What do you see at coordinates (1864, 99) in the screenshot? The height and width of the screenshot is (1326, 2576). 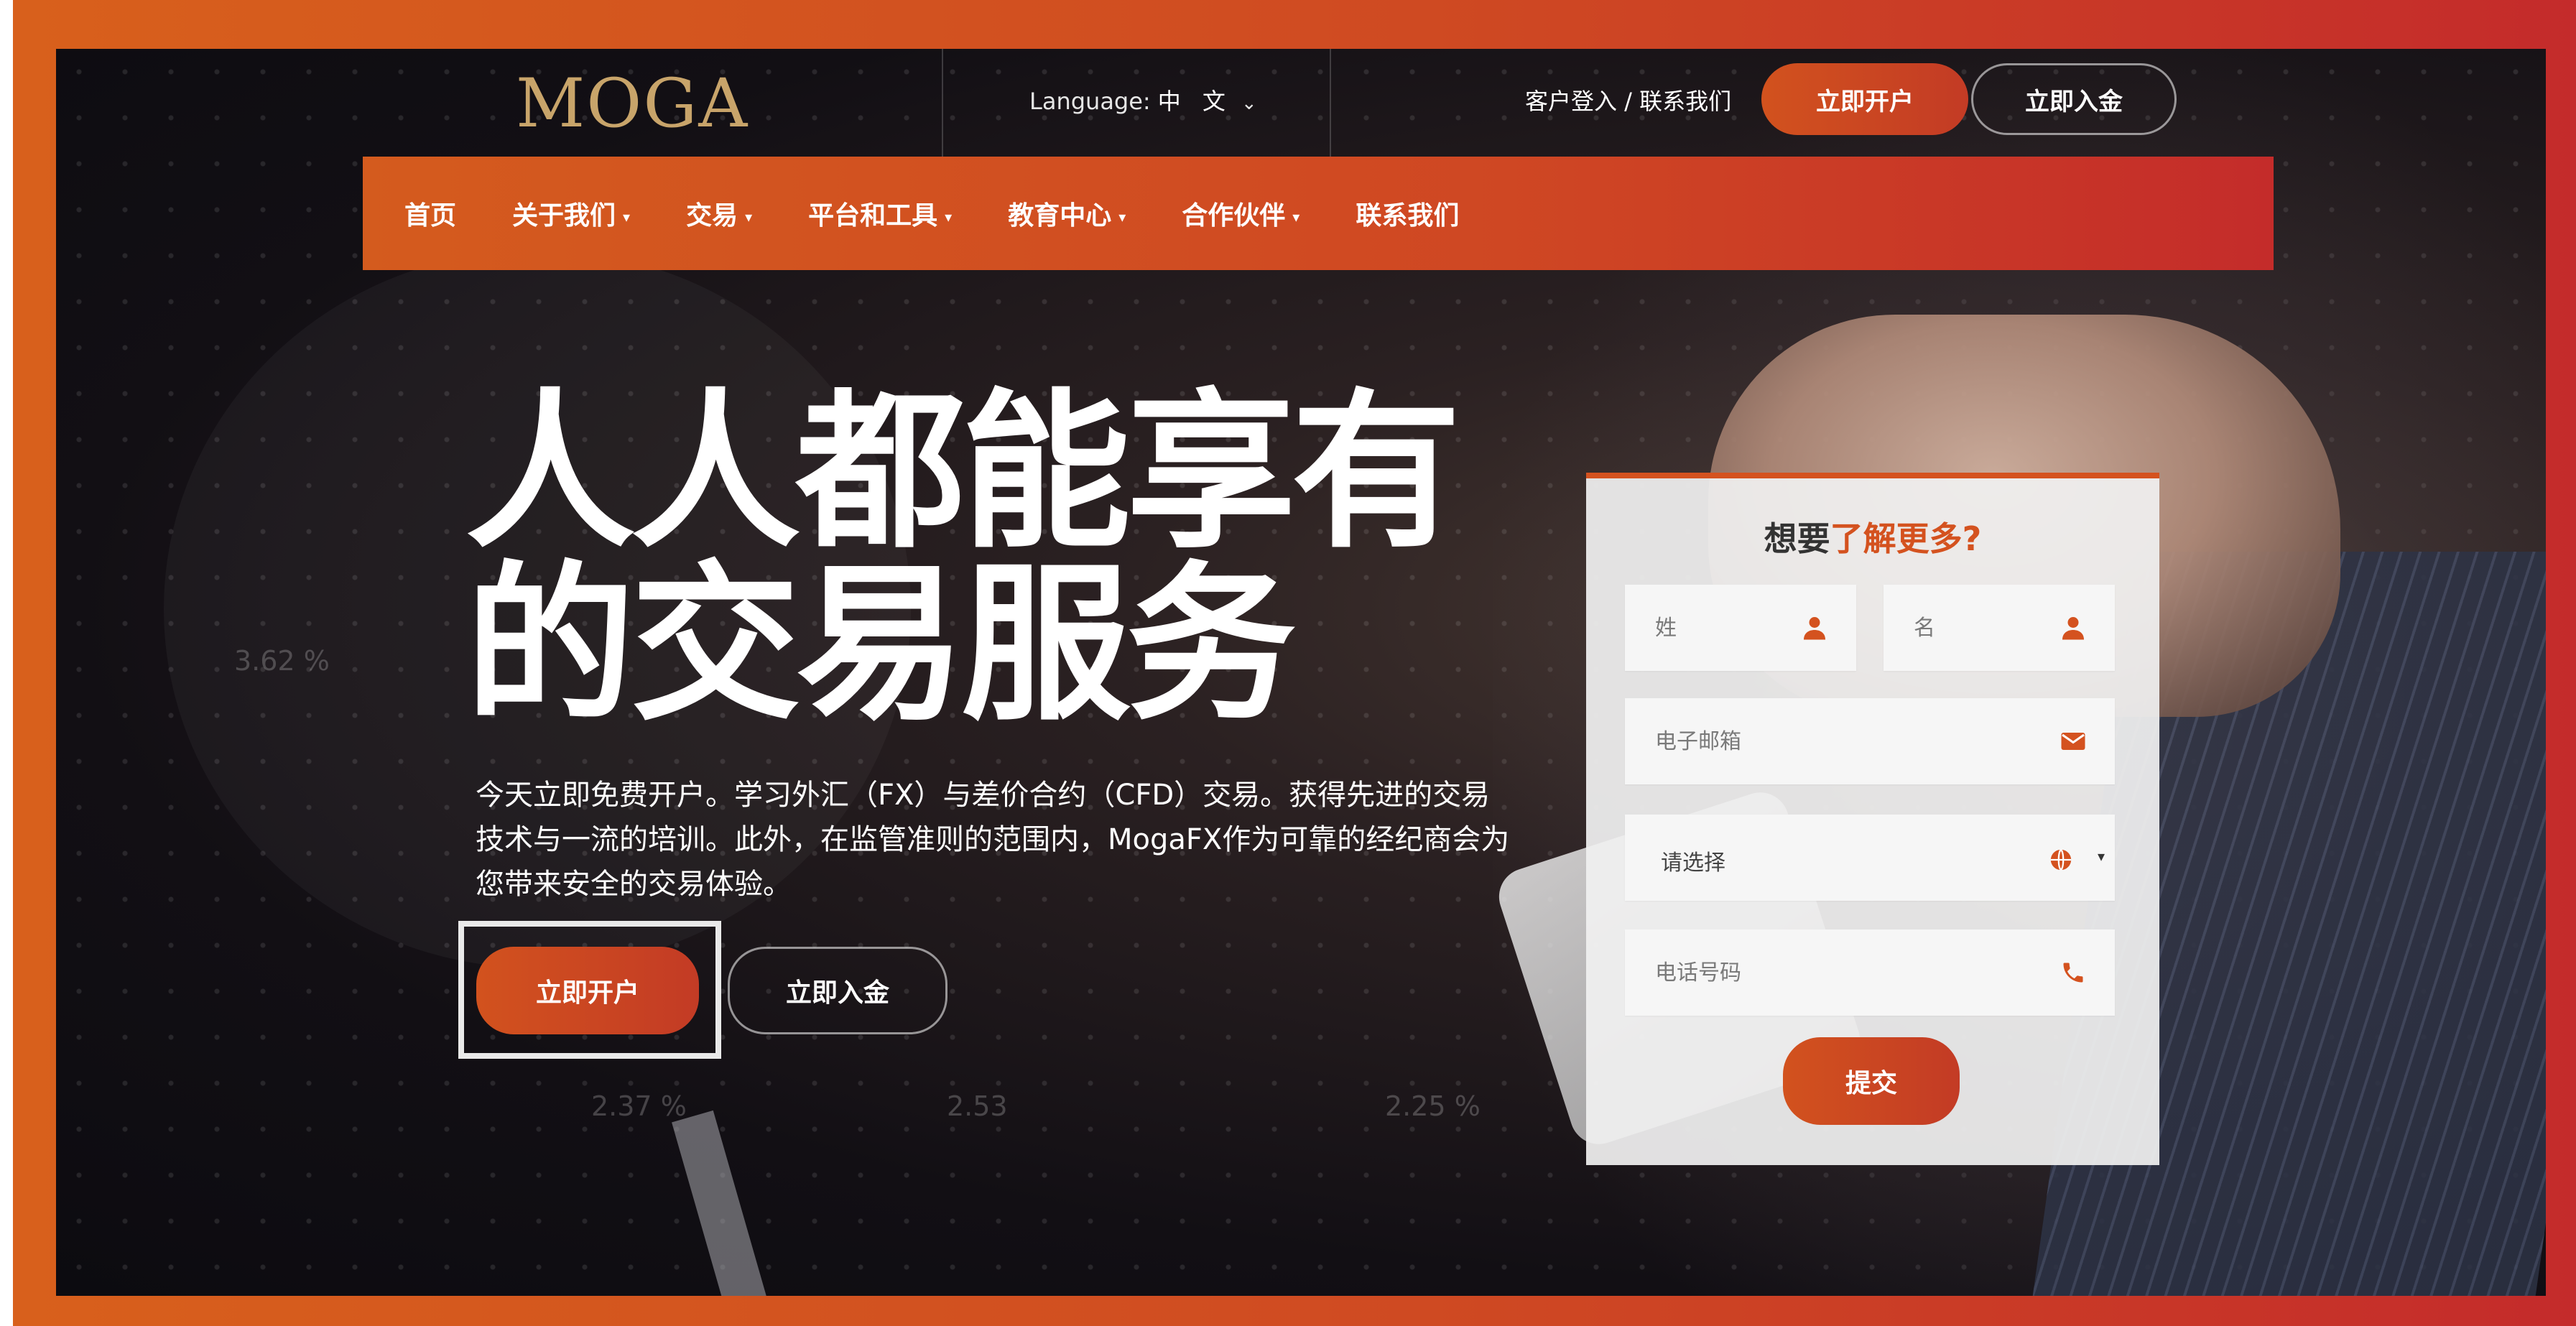 I see `header-open-account-button: 立即开户` at bounding box center [1864, 99].